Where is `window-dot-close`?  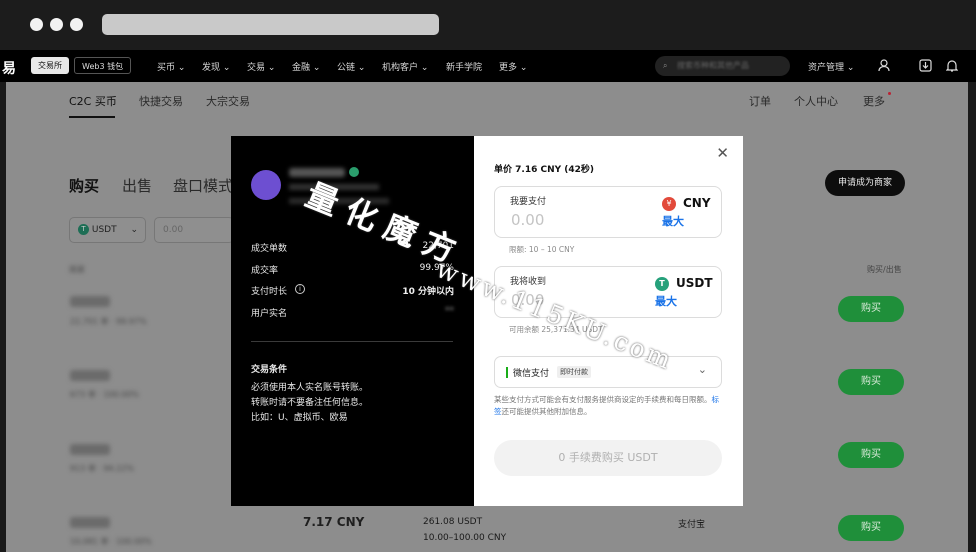 window-dot-close is located at coordinates (36, 24).